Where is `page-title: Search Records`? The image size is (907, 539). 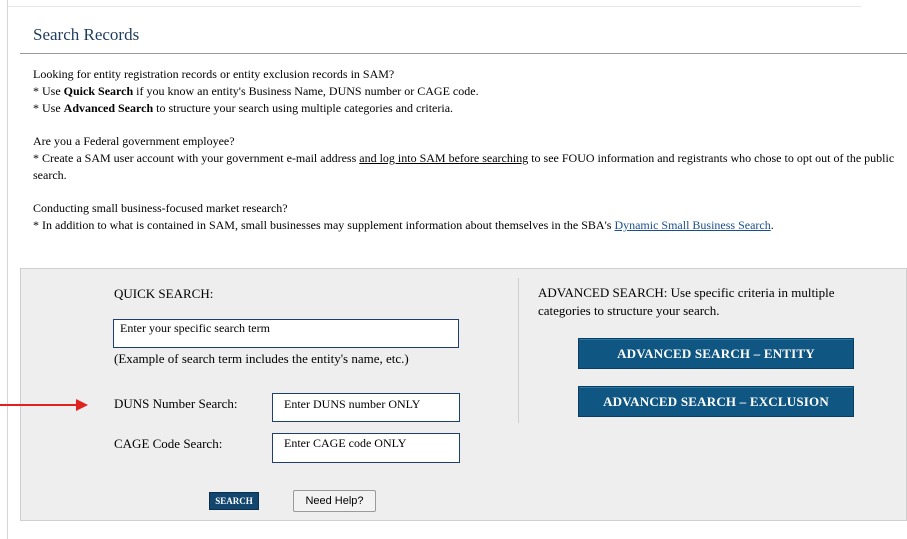 page-title: Search Records is located at coordinates (86, 34).